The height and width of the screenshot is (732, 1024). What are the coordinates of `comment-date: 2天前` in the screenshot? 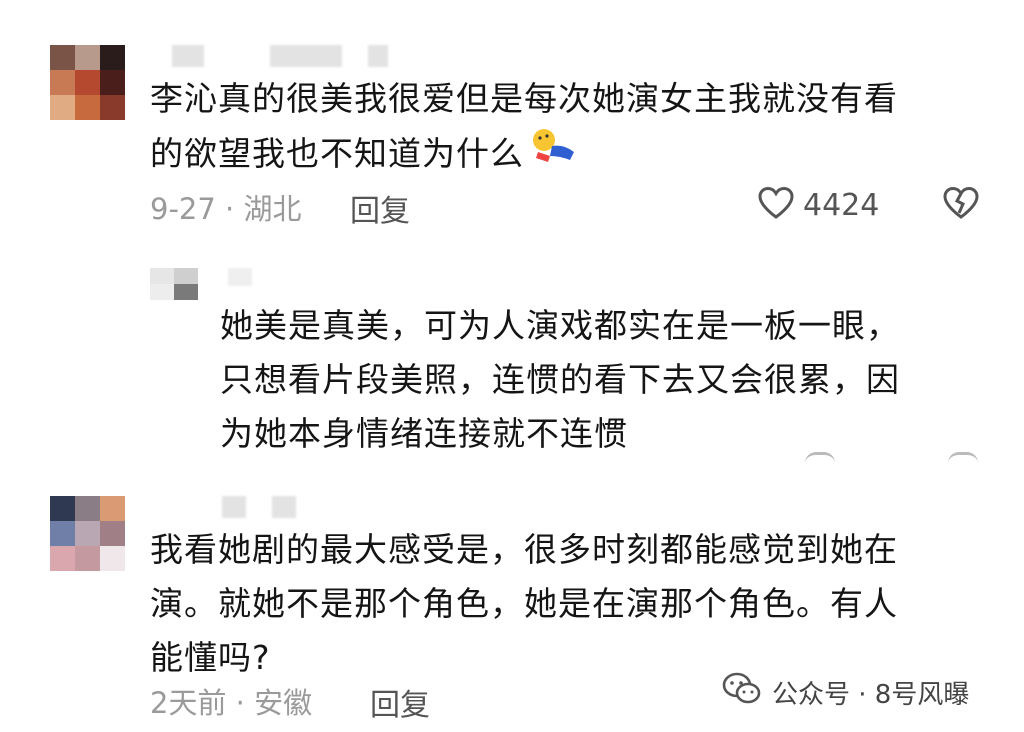 It's located at (188, 703).